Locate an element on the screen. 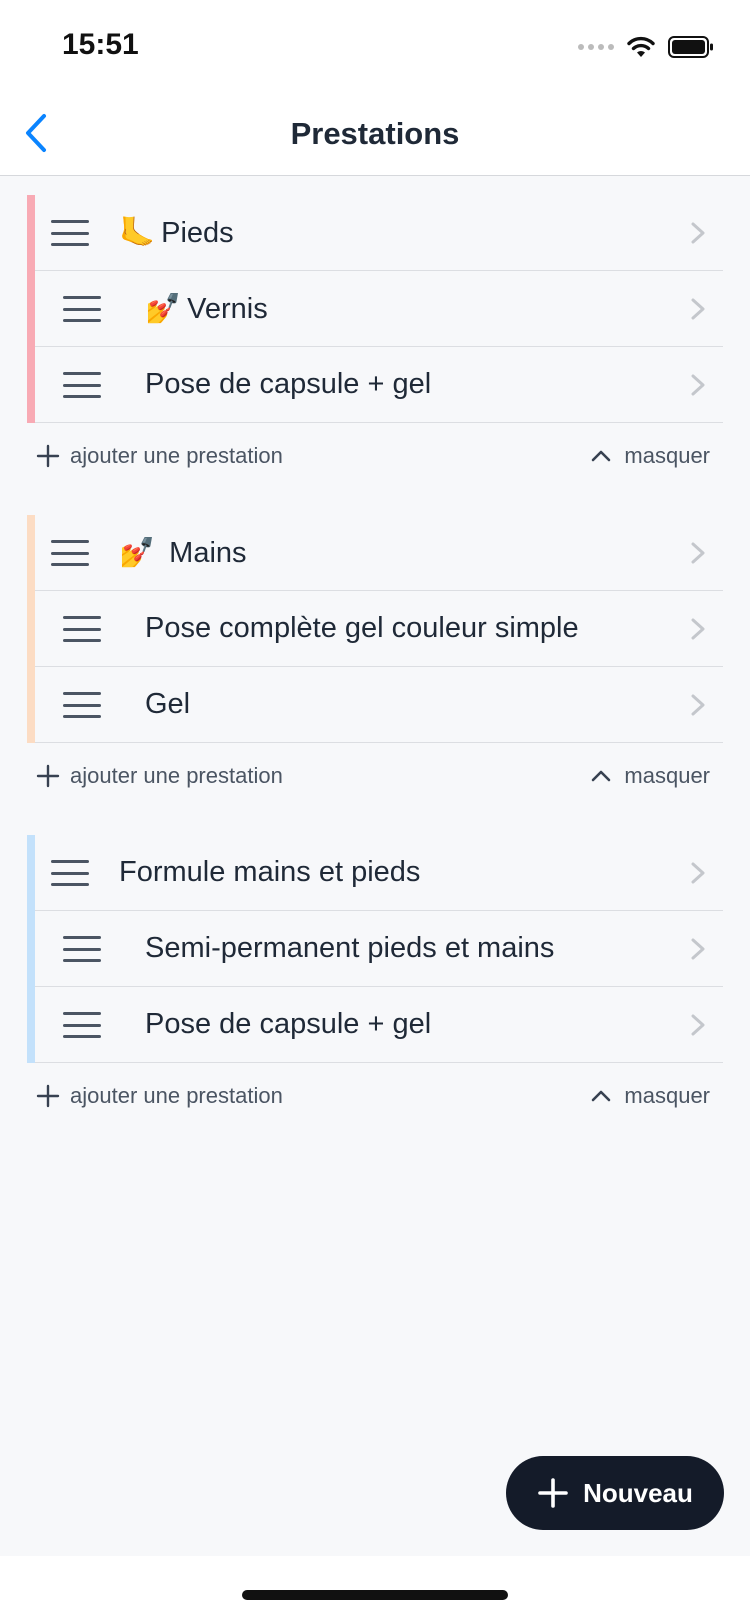 The width and height of the screenshot is (750, 1623). category-row-formule-mains-pieds: Formule mains et pieds is located at coordinates (379, 873).